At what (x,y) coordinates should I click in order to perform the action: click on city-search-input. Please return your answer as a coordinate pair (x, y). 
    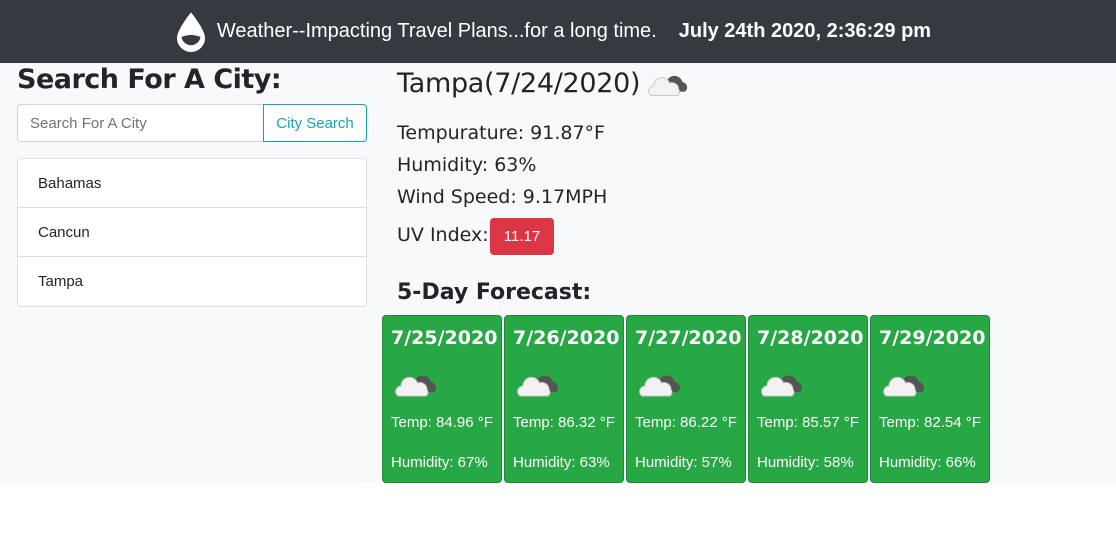
    Looking at the image, I should click on (140, 123).